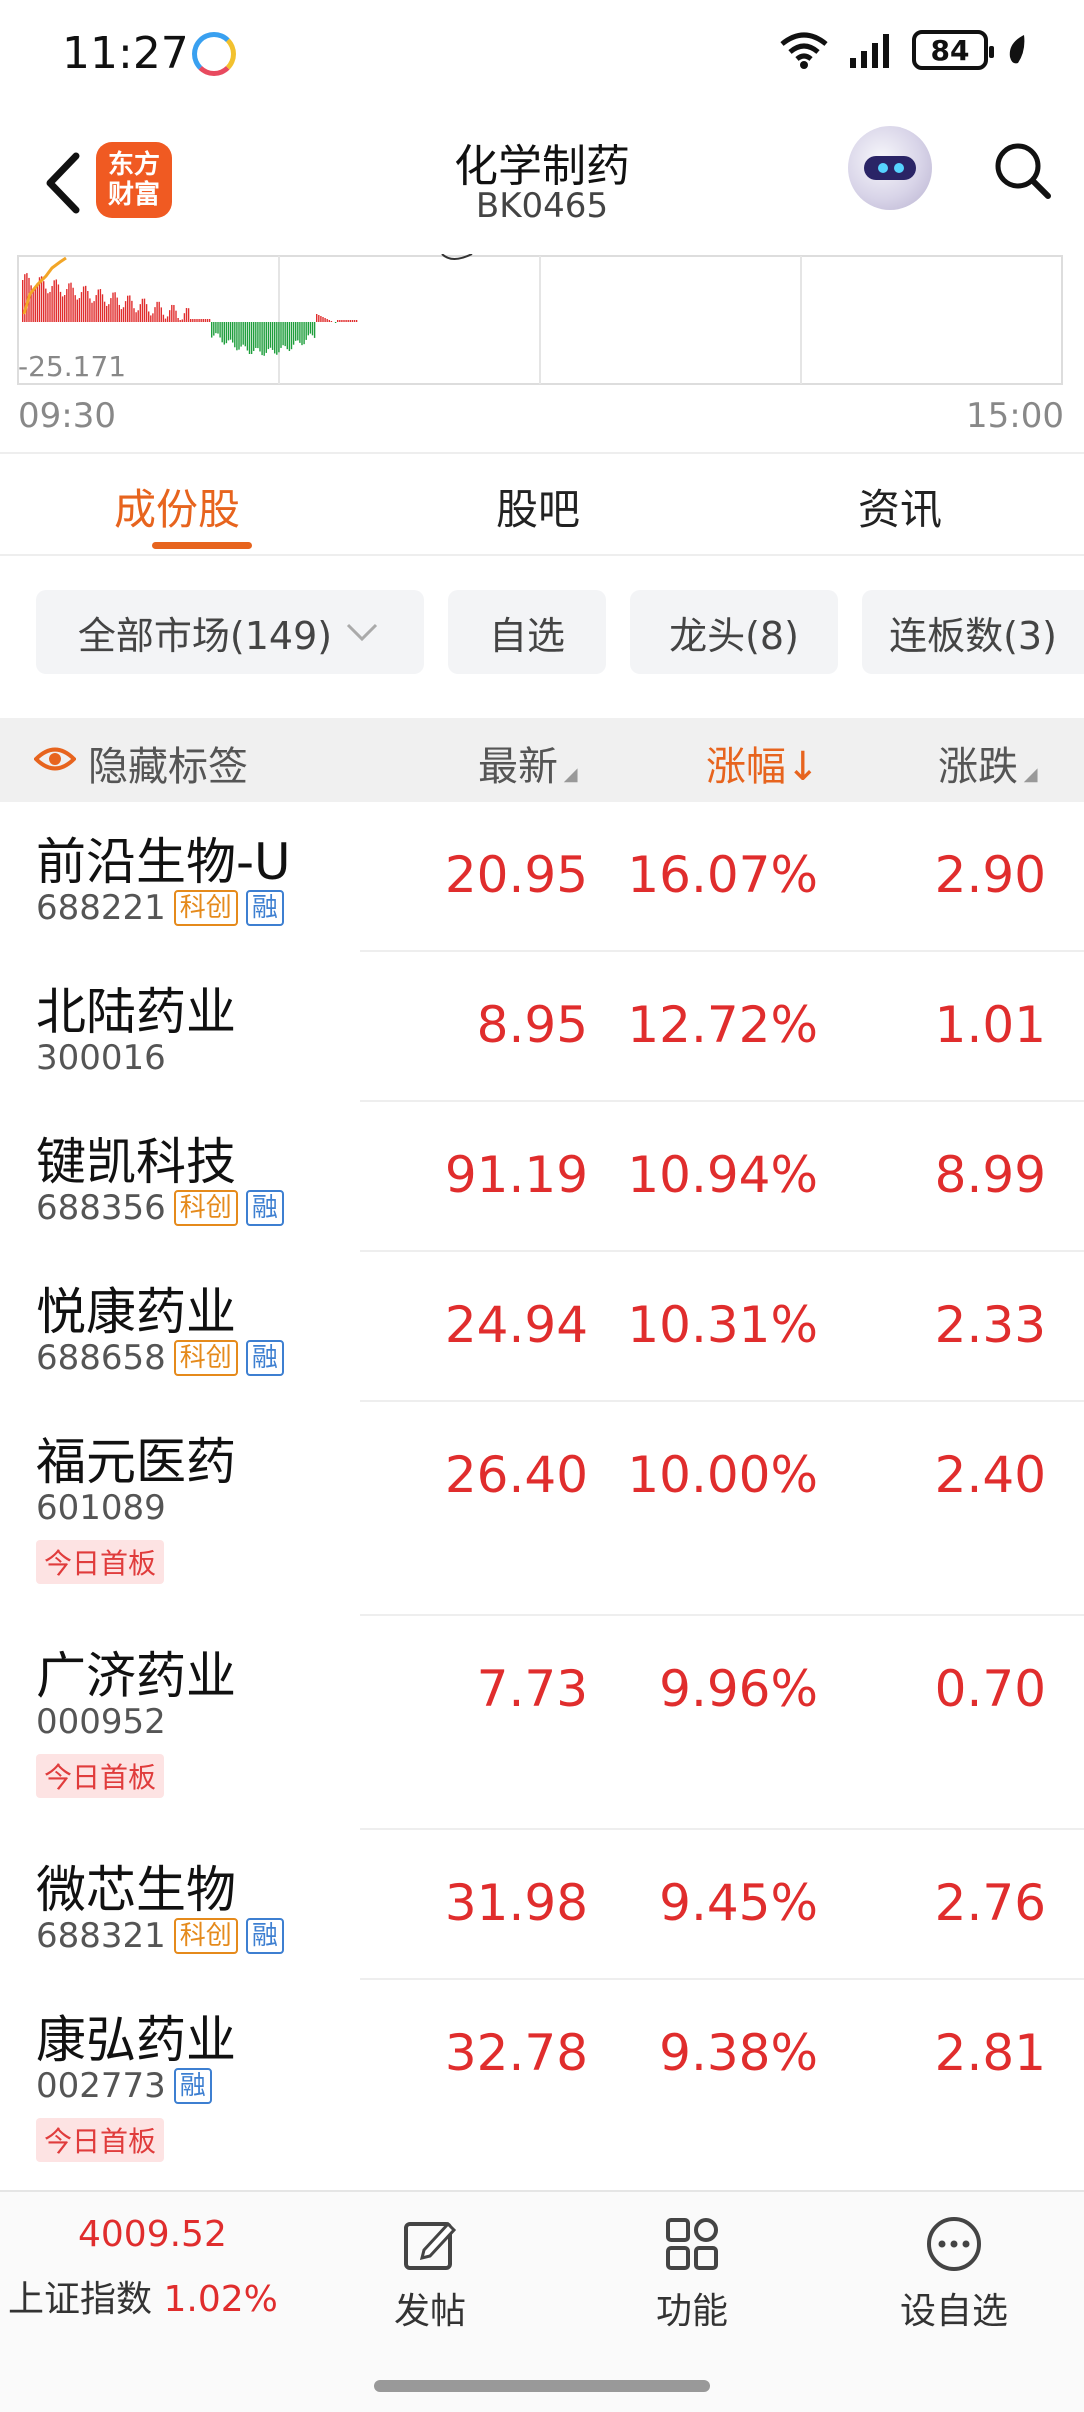 This screenshot has width=1084, height=2412. Describe the element at coordinates (692, 2244) in the screenshot. I see `apps-icon` at that location.